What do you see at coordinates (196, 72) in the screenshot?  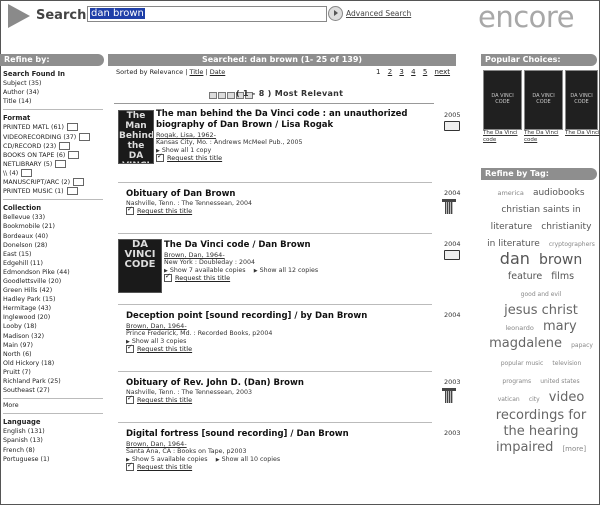 I see `sort-title: Title` at bounding box center [196, 72].